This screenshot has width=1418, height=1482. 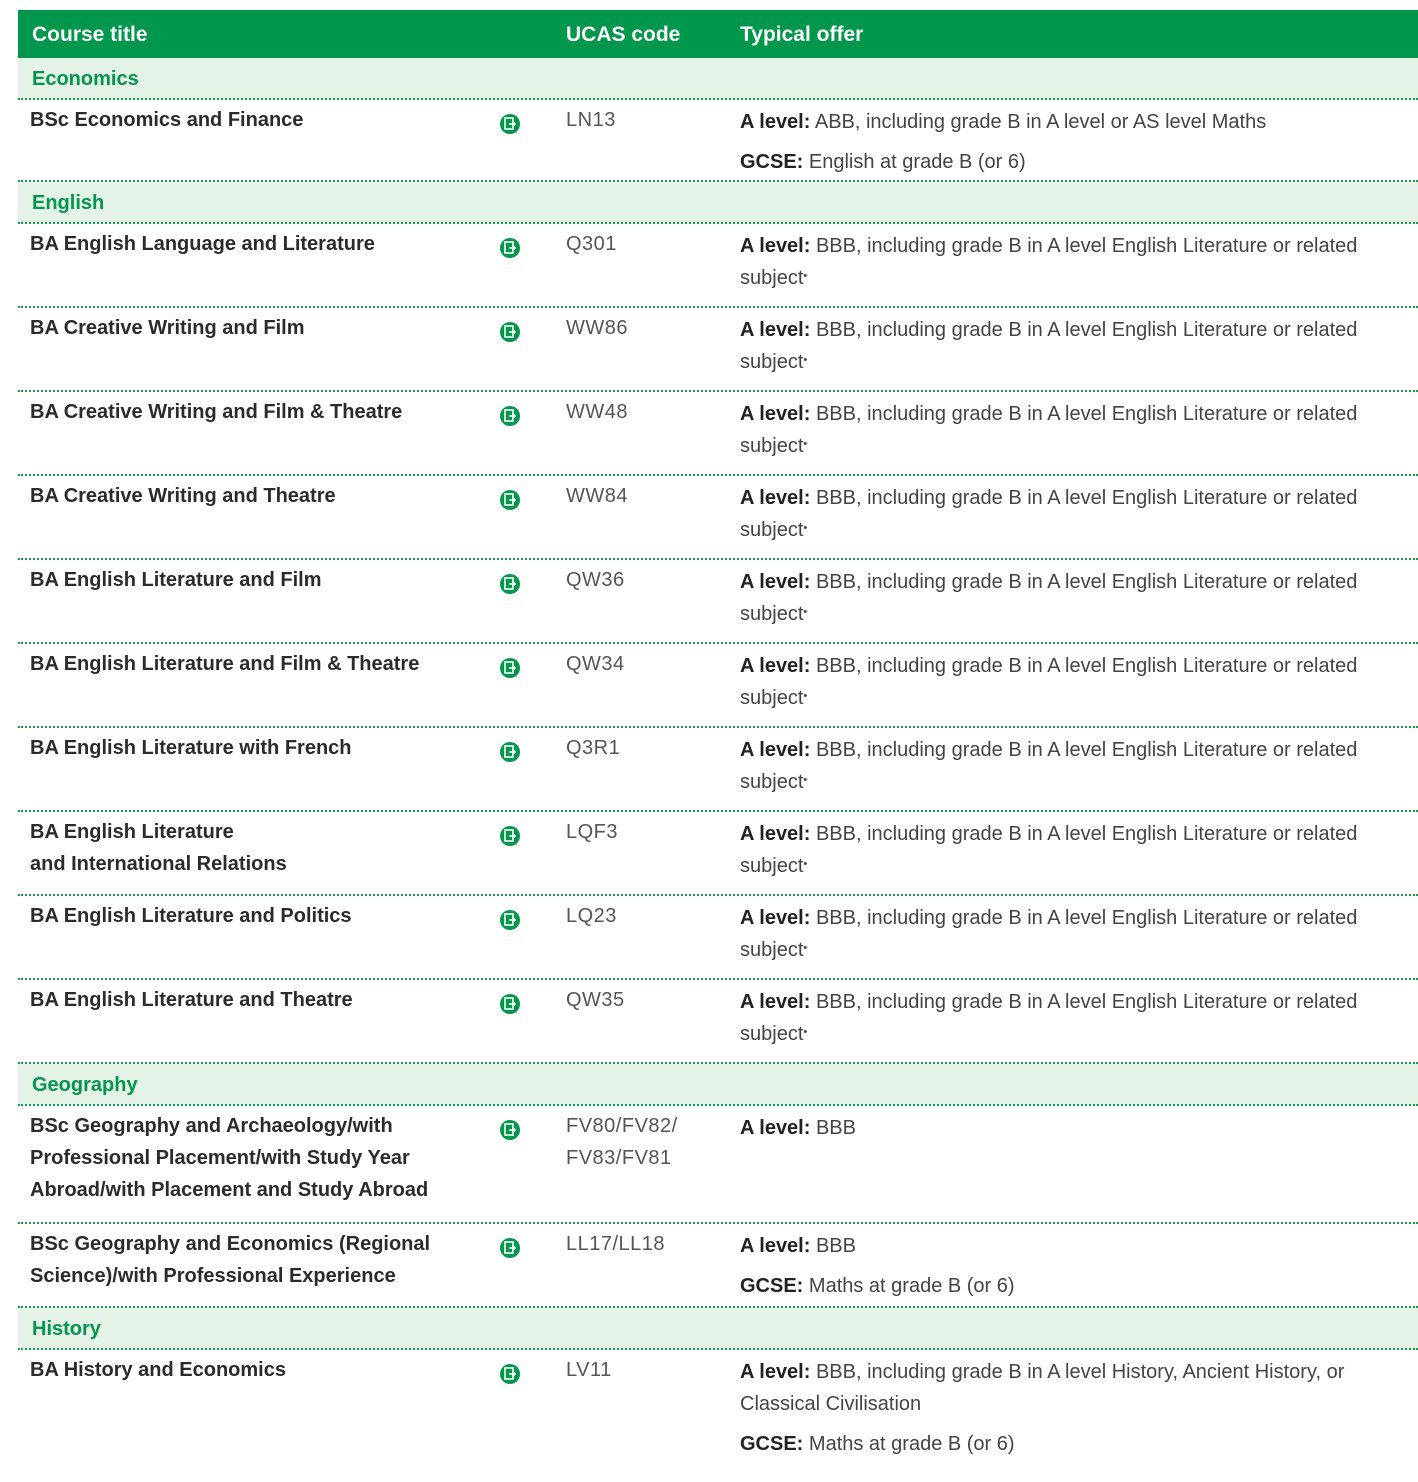 I want to click on table-header: Course title UCAS code Typical offer, so click(x=718, y=34).